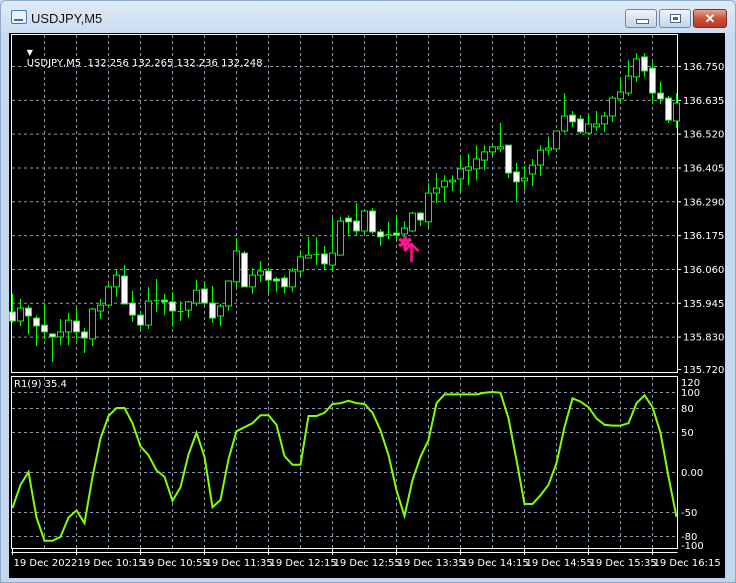 The height and width of the screenshot is (583, 736). What do you see at coordinates (692, 546) in the screenshot?
I see `indicator-axis-label: -100` at bounding box center [692, 546].